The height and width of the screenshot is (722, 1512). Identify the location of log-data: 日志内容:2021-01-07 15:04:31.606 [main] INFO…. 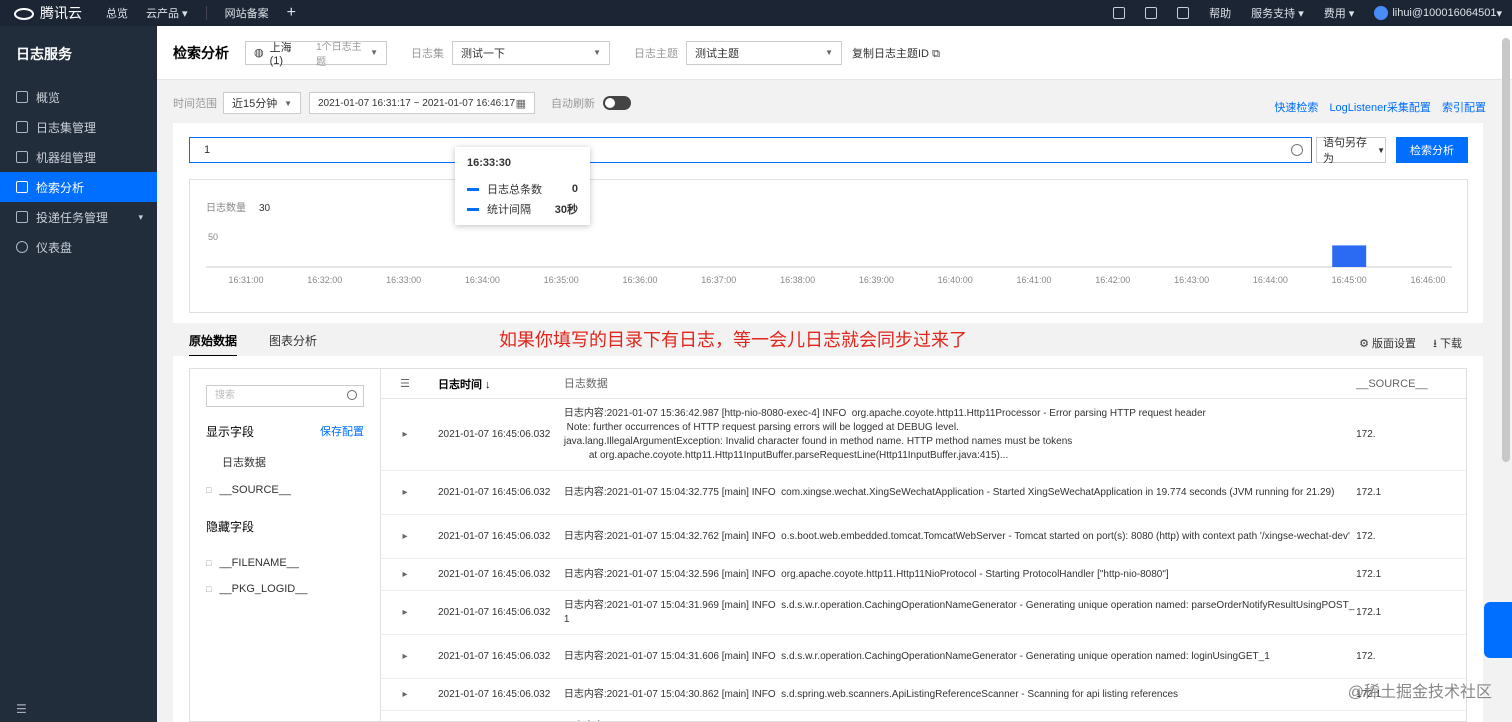
(916, 656).